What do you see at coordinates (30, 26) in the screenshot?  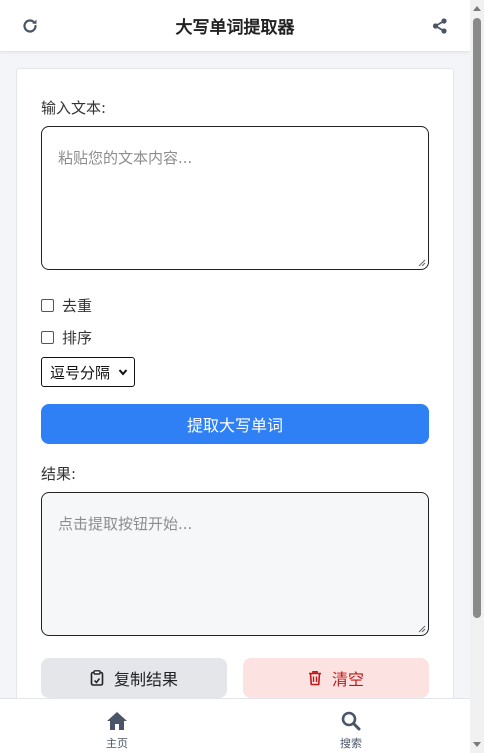 I see `refresh-icon` at bounding box center [30, 26].